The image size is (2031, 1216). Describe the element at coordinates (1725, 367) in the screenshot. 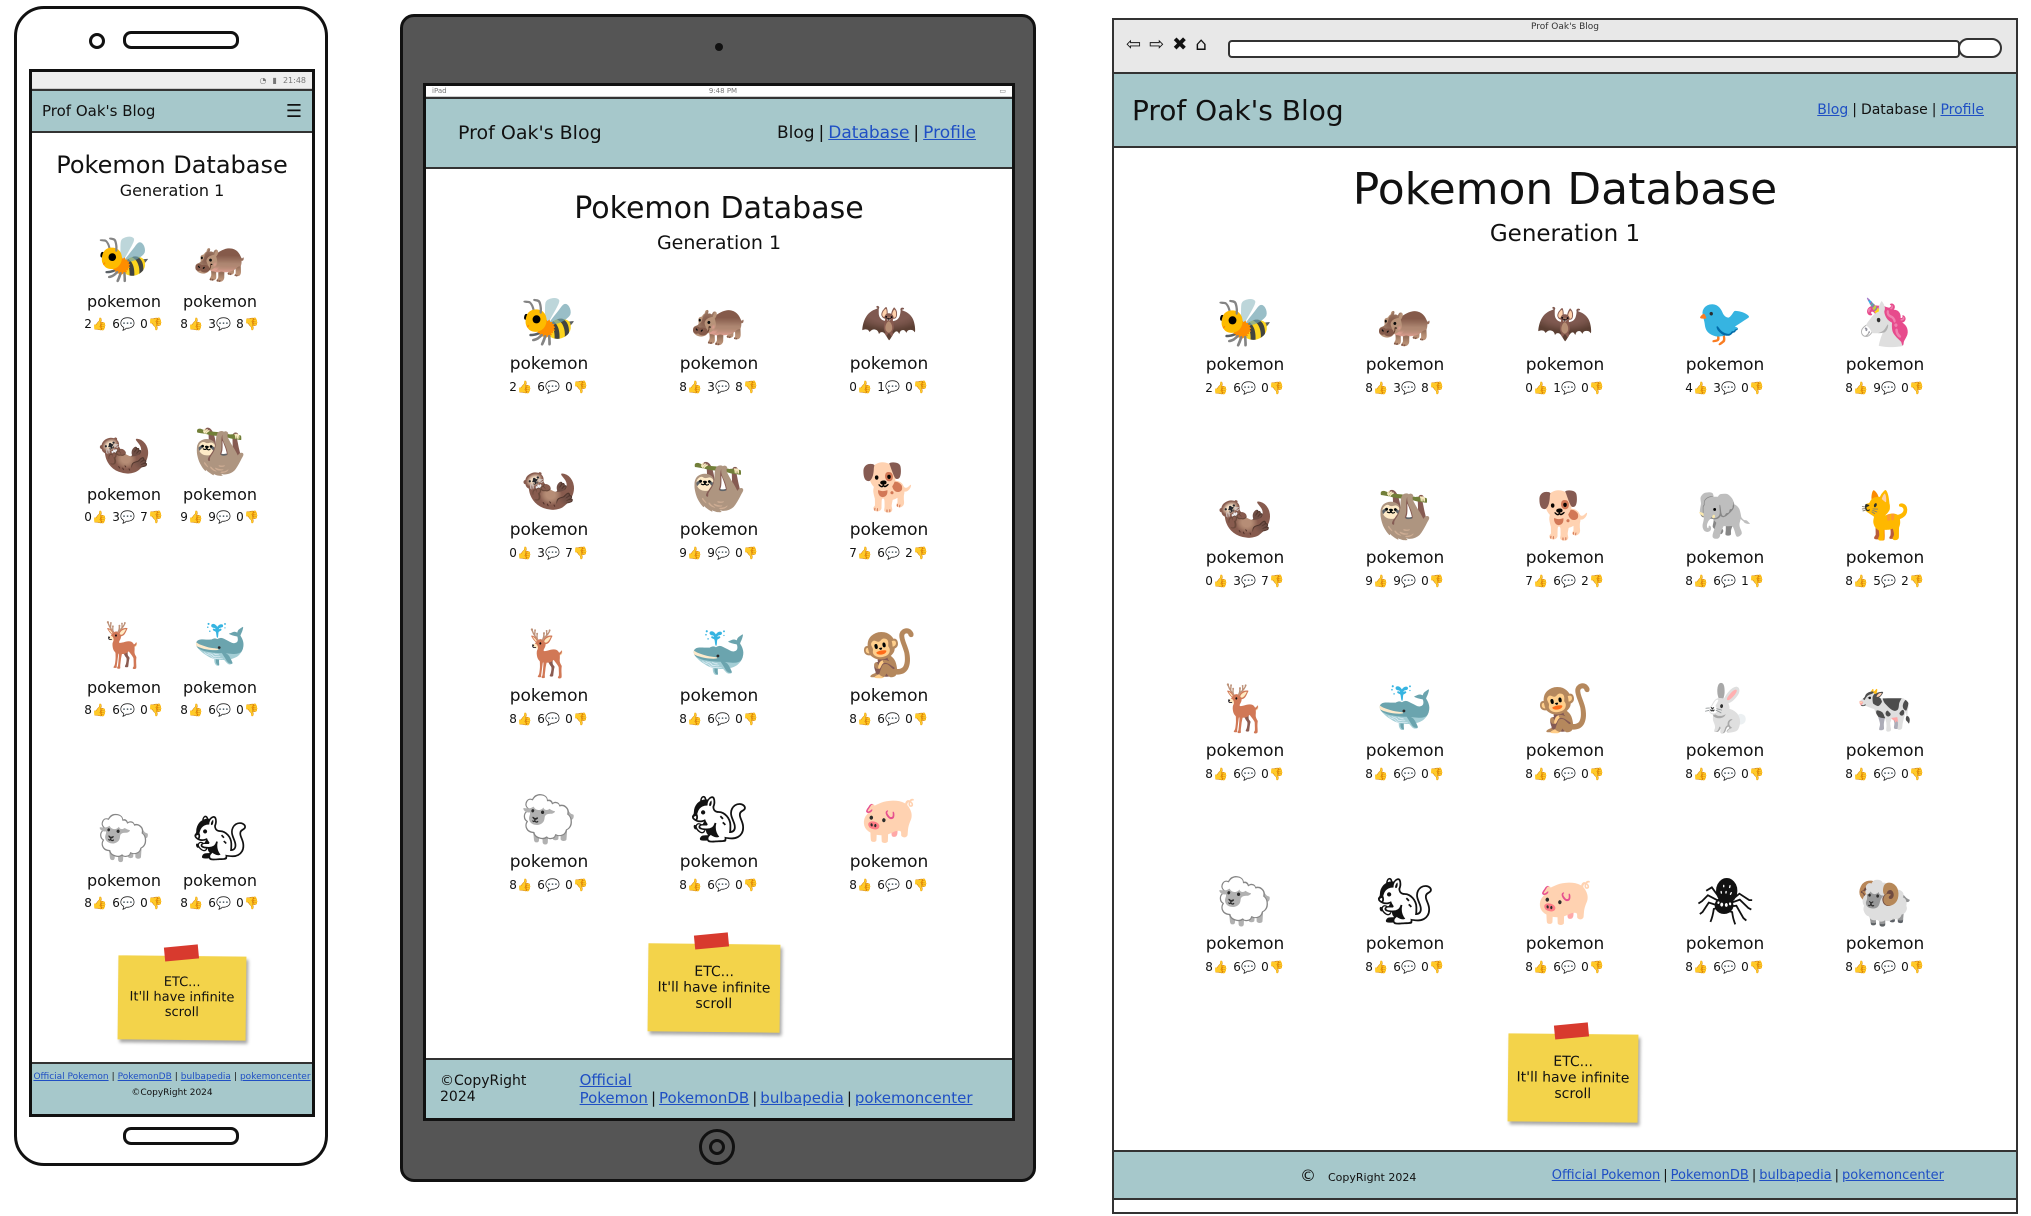

I see `pokemon-card: 🐦 pokemon 4👍 3💬 0👎` at that location.